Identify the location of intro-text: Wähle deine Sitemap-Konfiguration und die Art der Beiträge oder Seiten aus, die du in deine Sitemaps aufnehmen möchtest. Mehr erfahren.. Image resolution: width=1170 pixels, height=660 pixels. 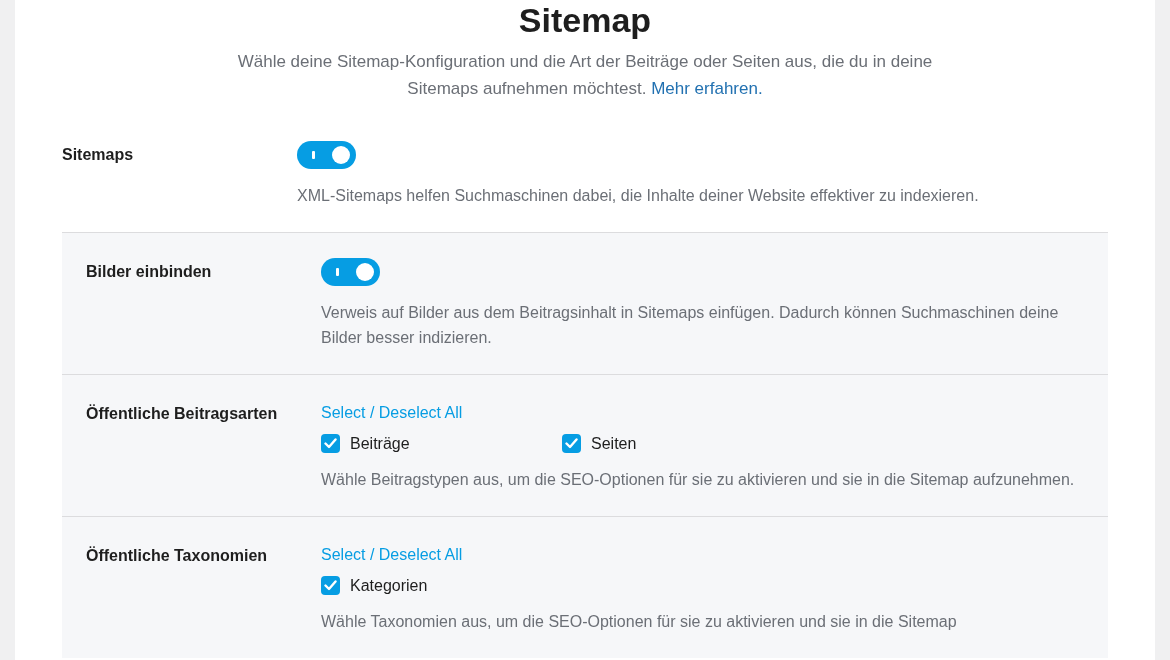
(585, 75).